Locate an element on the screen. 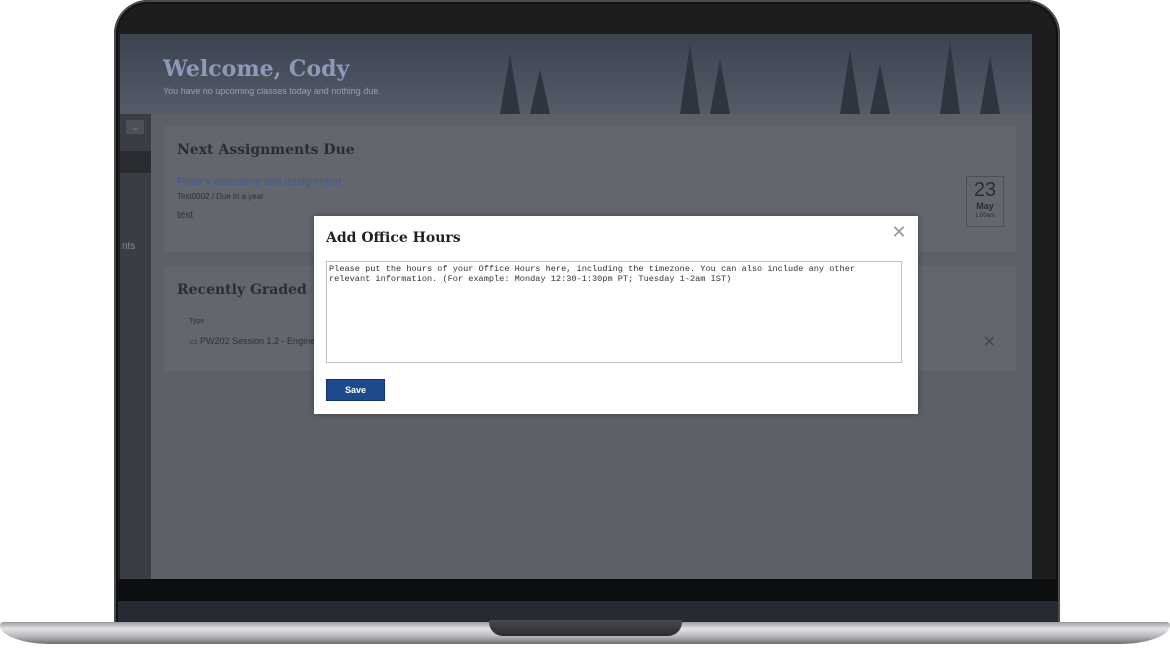  assignment-meta: Test0002 / Due in a year is located at coordinates (220, 196).